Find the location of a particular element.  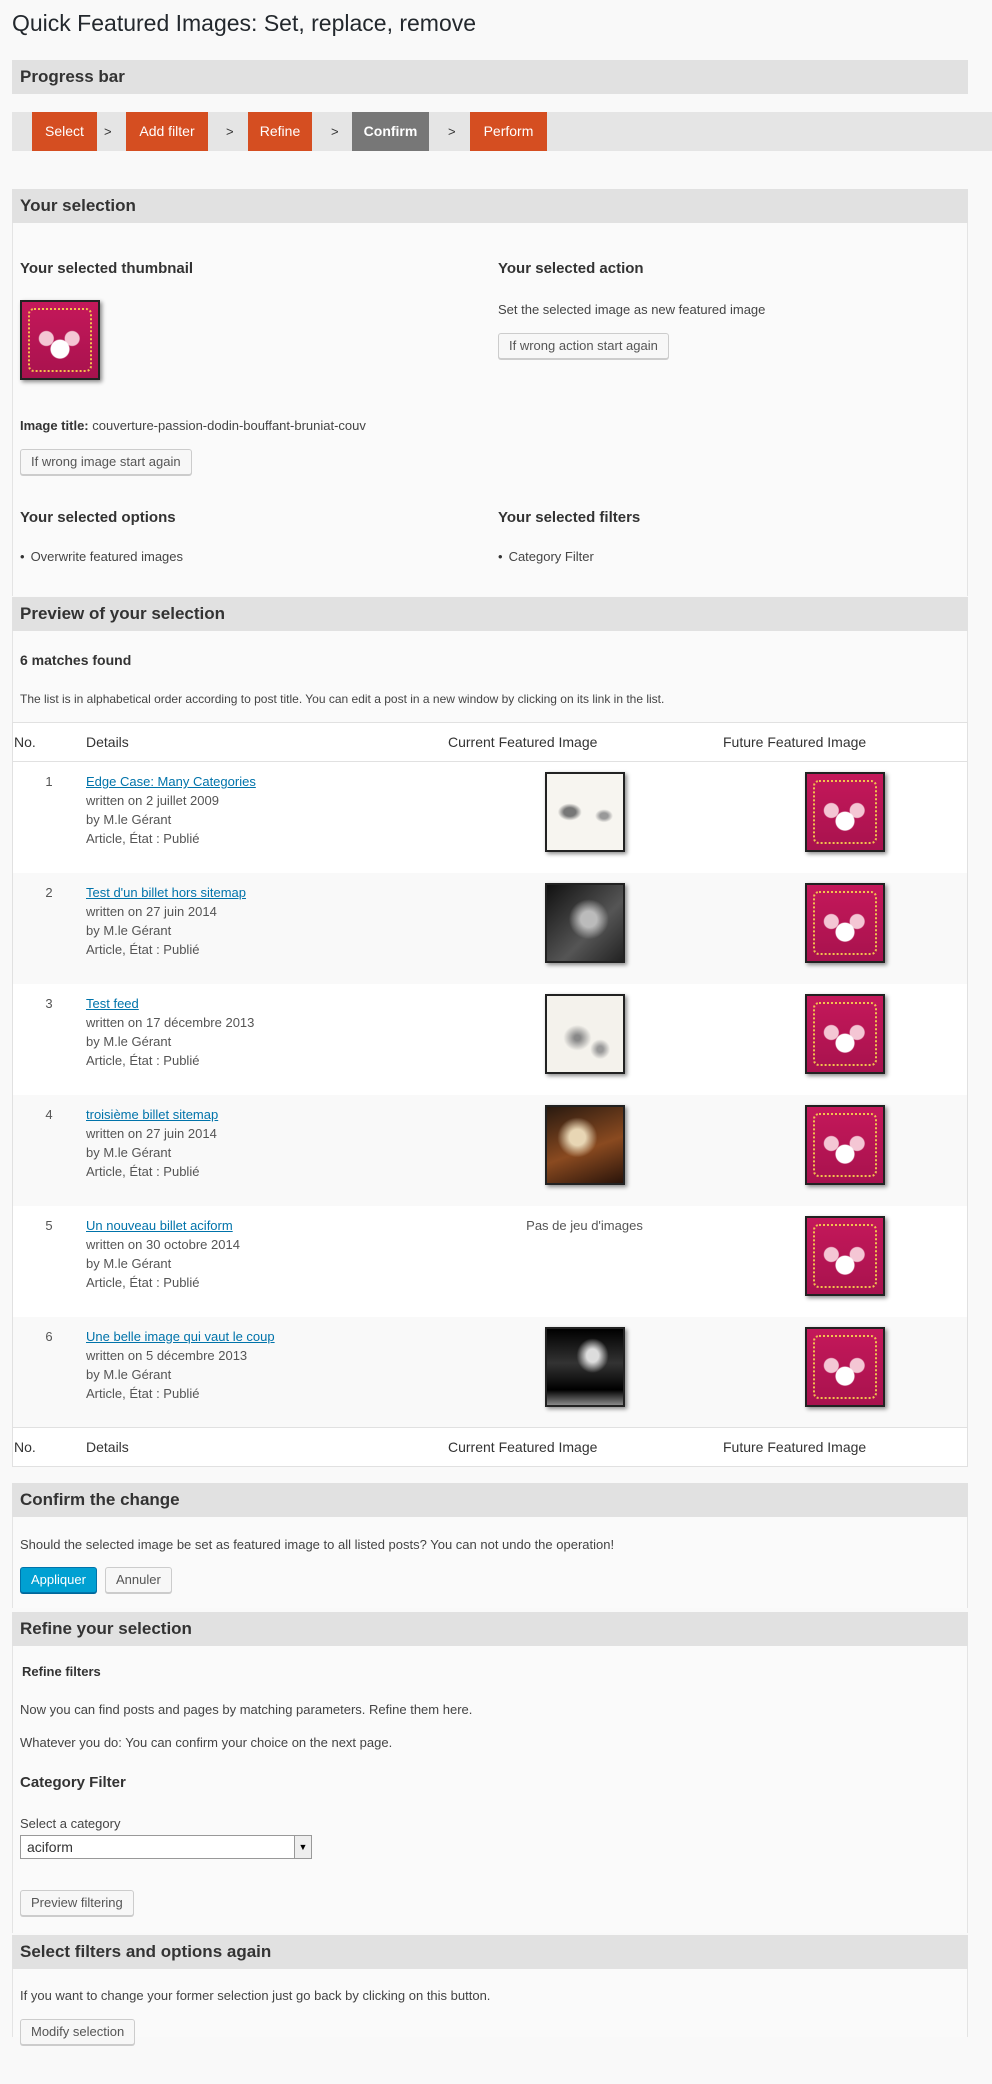

category-select-value: aciform is located at coordinates (50, 1847).